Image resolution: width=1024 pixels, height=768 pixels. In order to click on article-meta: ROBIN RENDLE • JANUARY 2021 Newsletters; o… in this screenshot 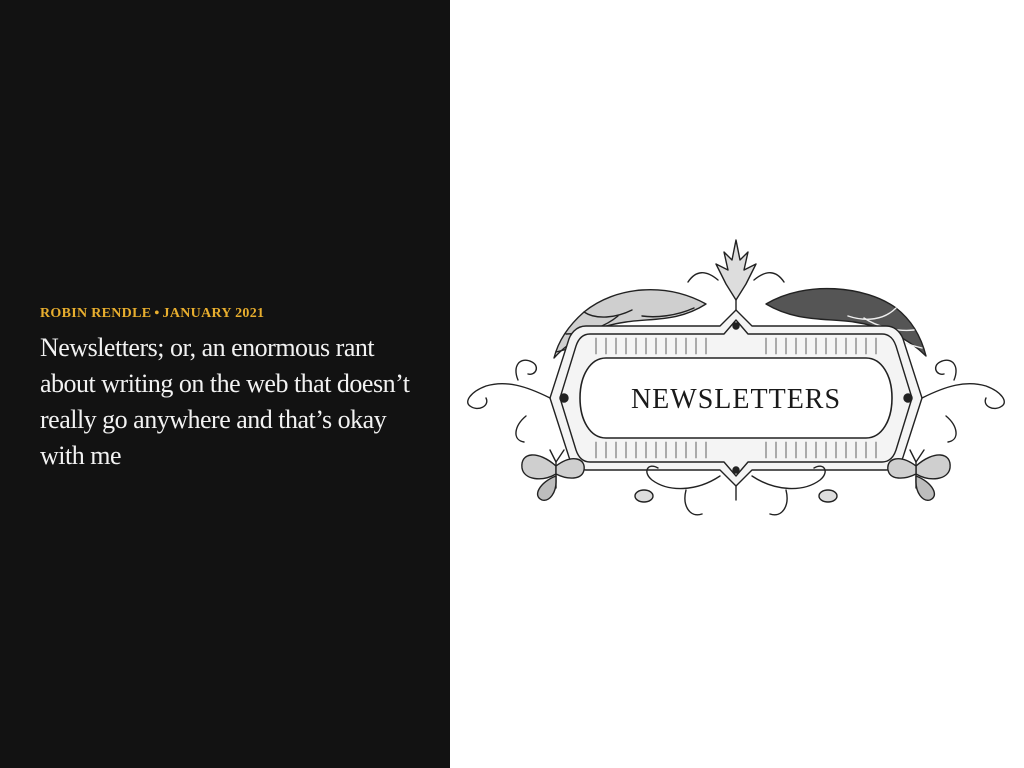, I will do `click(230, 390)`.